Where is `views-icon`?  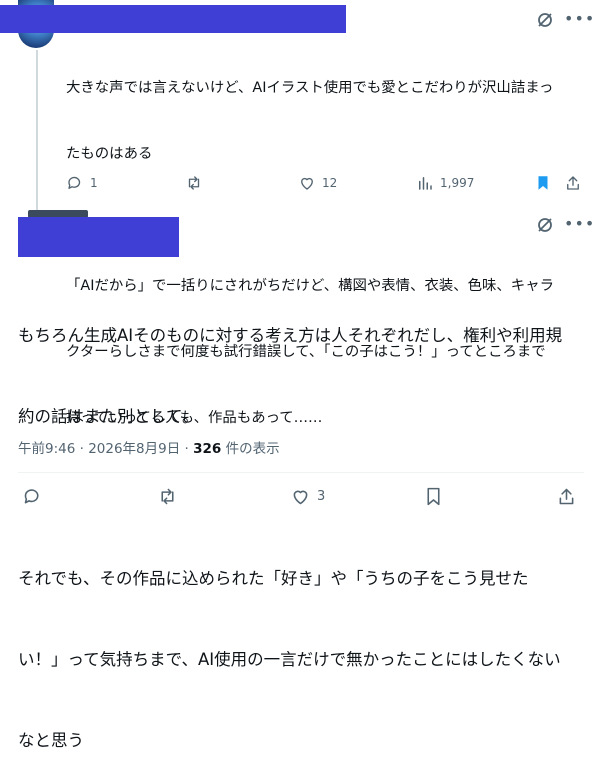 views-icon is located at coordinates (425, 183).